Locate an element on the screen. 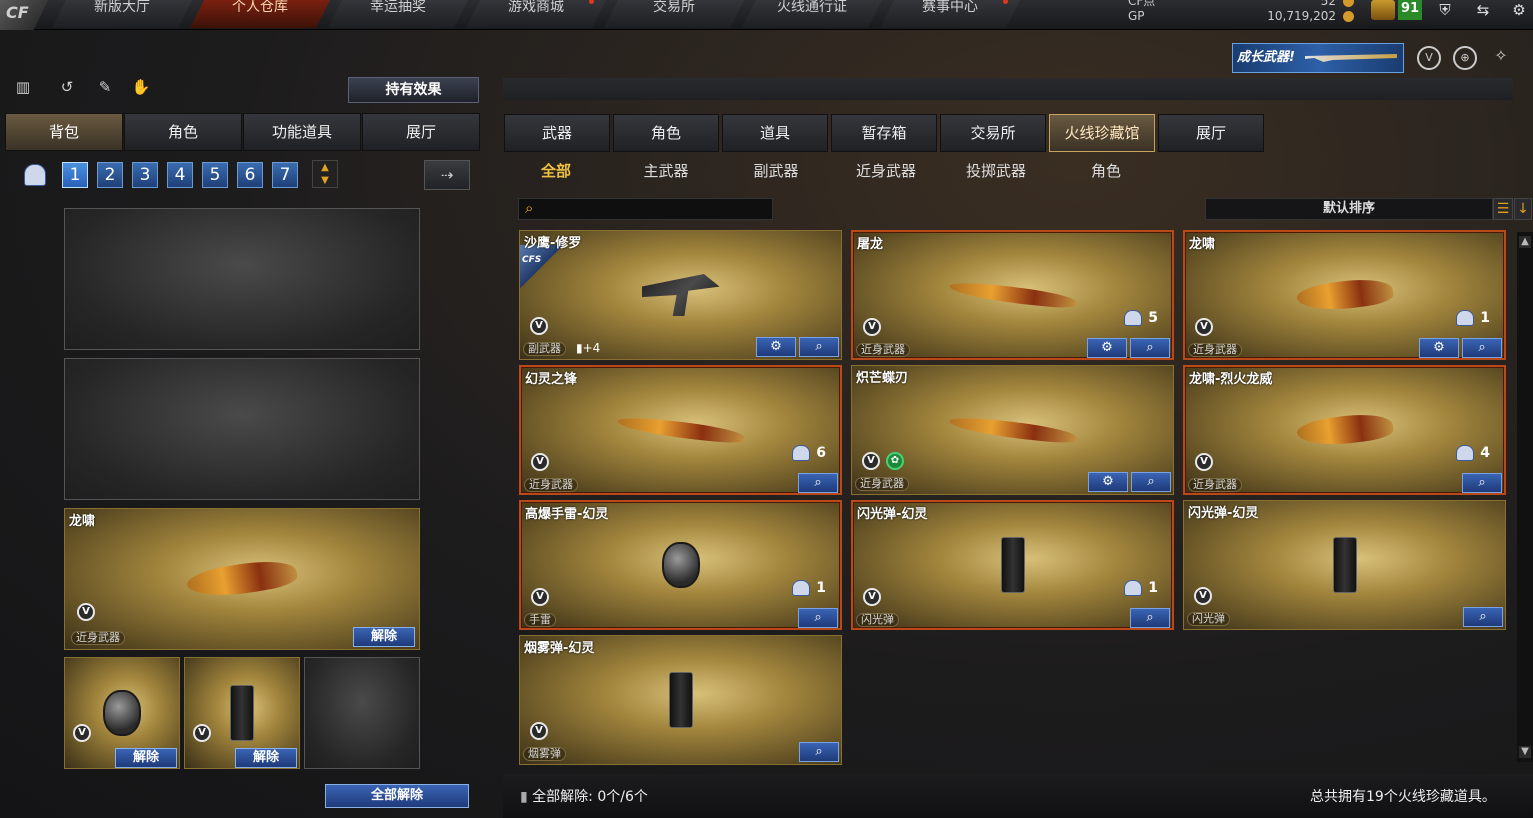  item-card: 龙啸-烈火龙威 V 近身武器 4 ⌕ is located at coordinates (1344, 430).